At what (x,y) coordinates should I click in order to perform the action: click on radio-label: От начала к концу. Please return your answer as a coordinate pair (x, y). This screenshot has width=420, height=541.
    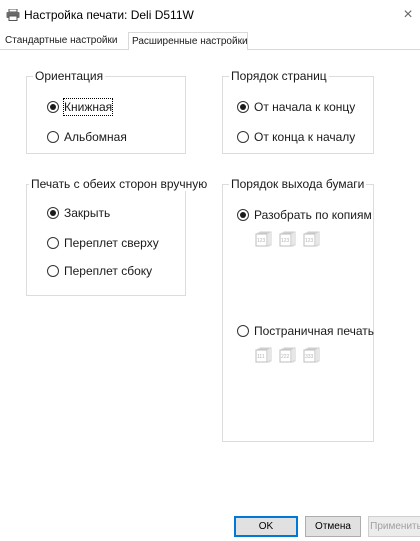
    Looking at the image, I should click on (305, 107).